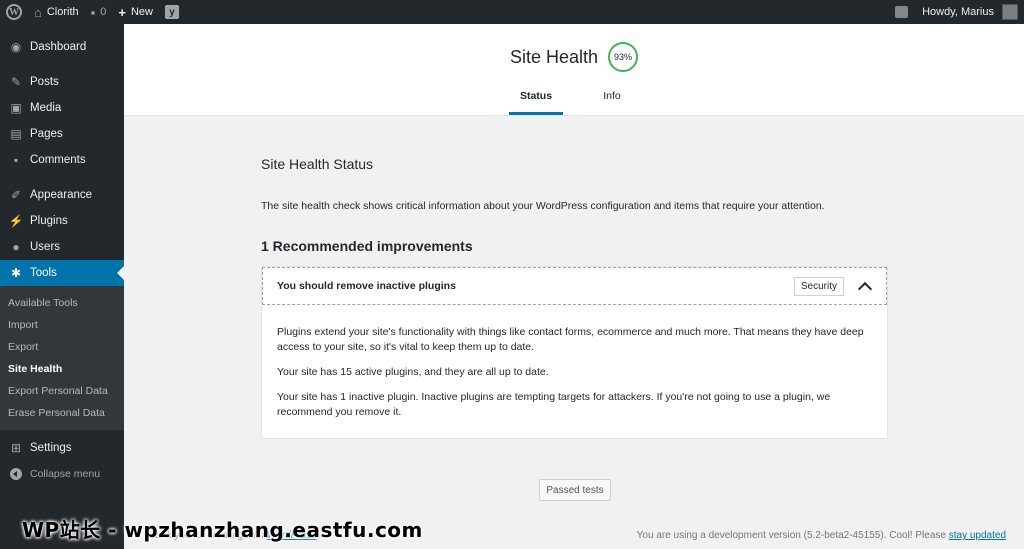  I want to click on page-title: Site Health, so click(554, 56).